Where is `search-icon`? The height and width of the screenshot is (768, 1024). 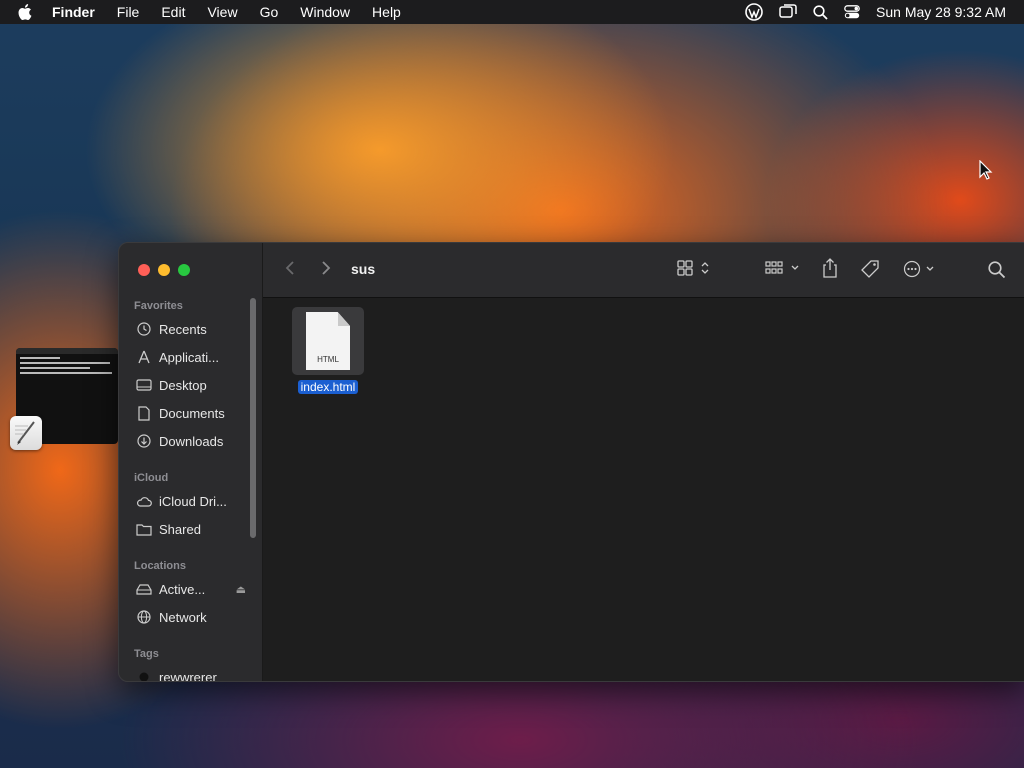 search-icon is located at coordinates (997, 270).